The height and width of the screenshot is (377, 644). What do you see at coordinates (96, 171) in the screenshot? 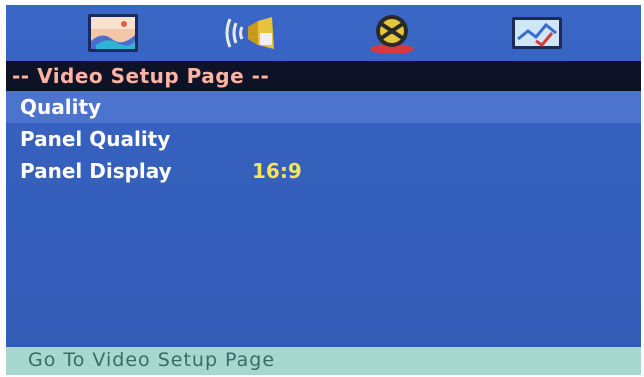
I see `menu-item-panel-display: Panel Display` at bounding box center [96, 171].